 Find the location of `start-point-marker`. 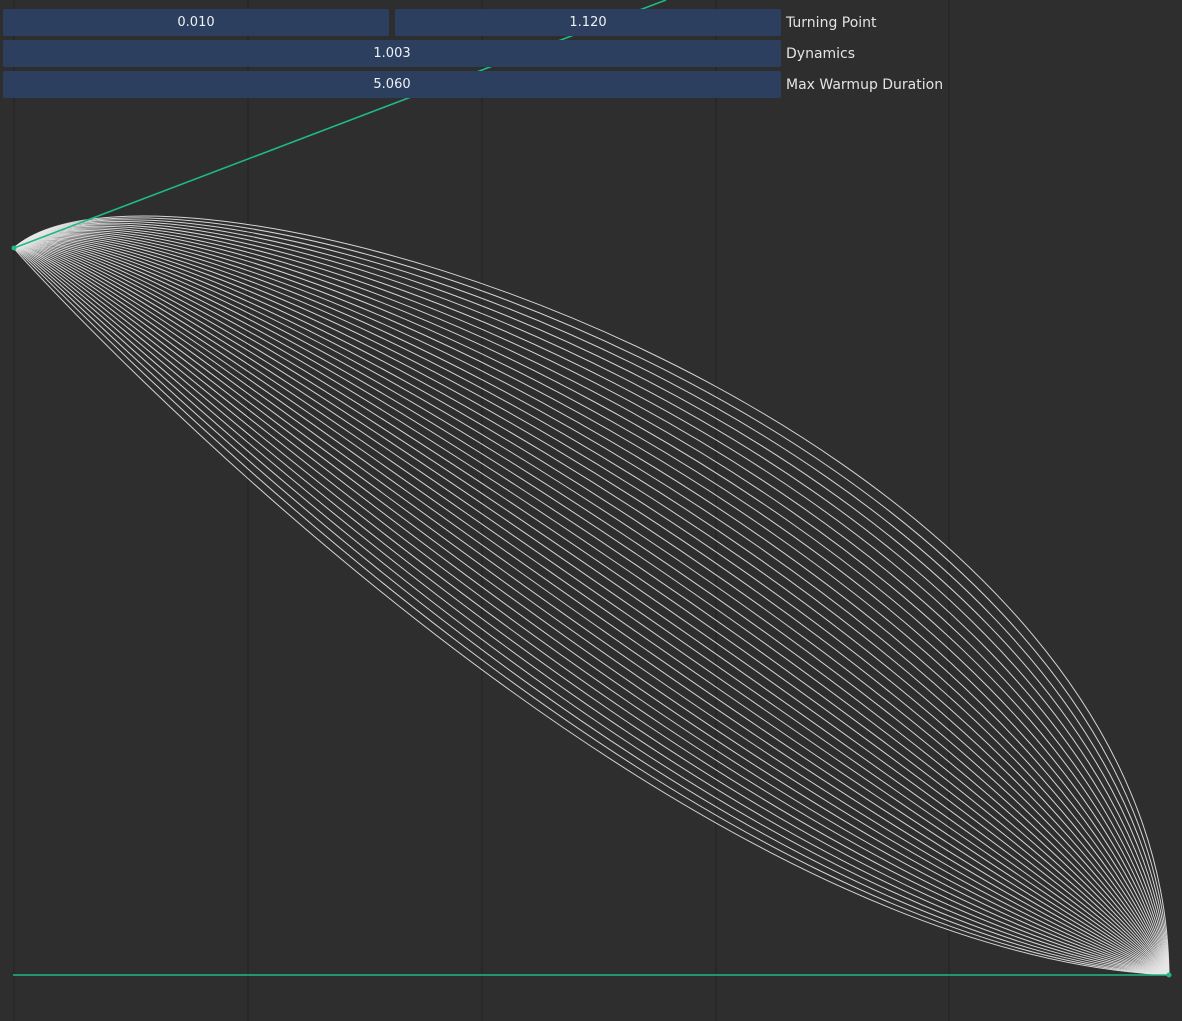

start-point-marker is located at coordinates (14, 248).